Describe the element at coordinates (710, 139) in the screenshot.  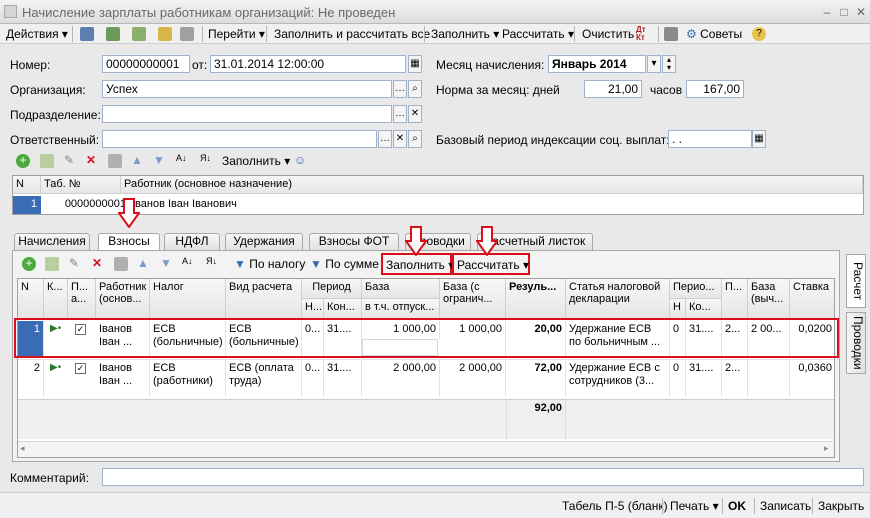
I see `base-period-field: . .` at that location.